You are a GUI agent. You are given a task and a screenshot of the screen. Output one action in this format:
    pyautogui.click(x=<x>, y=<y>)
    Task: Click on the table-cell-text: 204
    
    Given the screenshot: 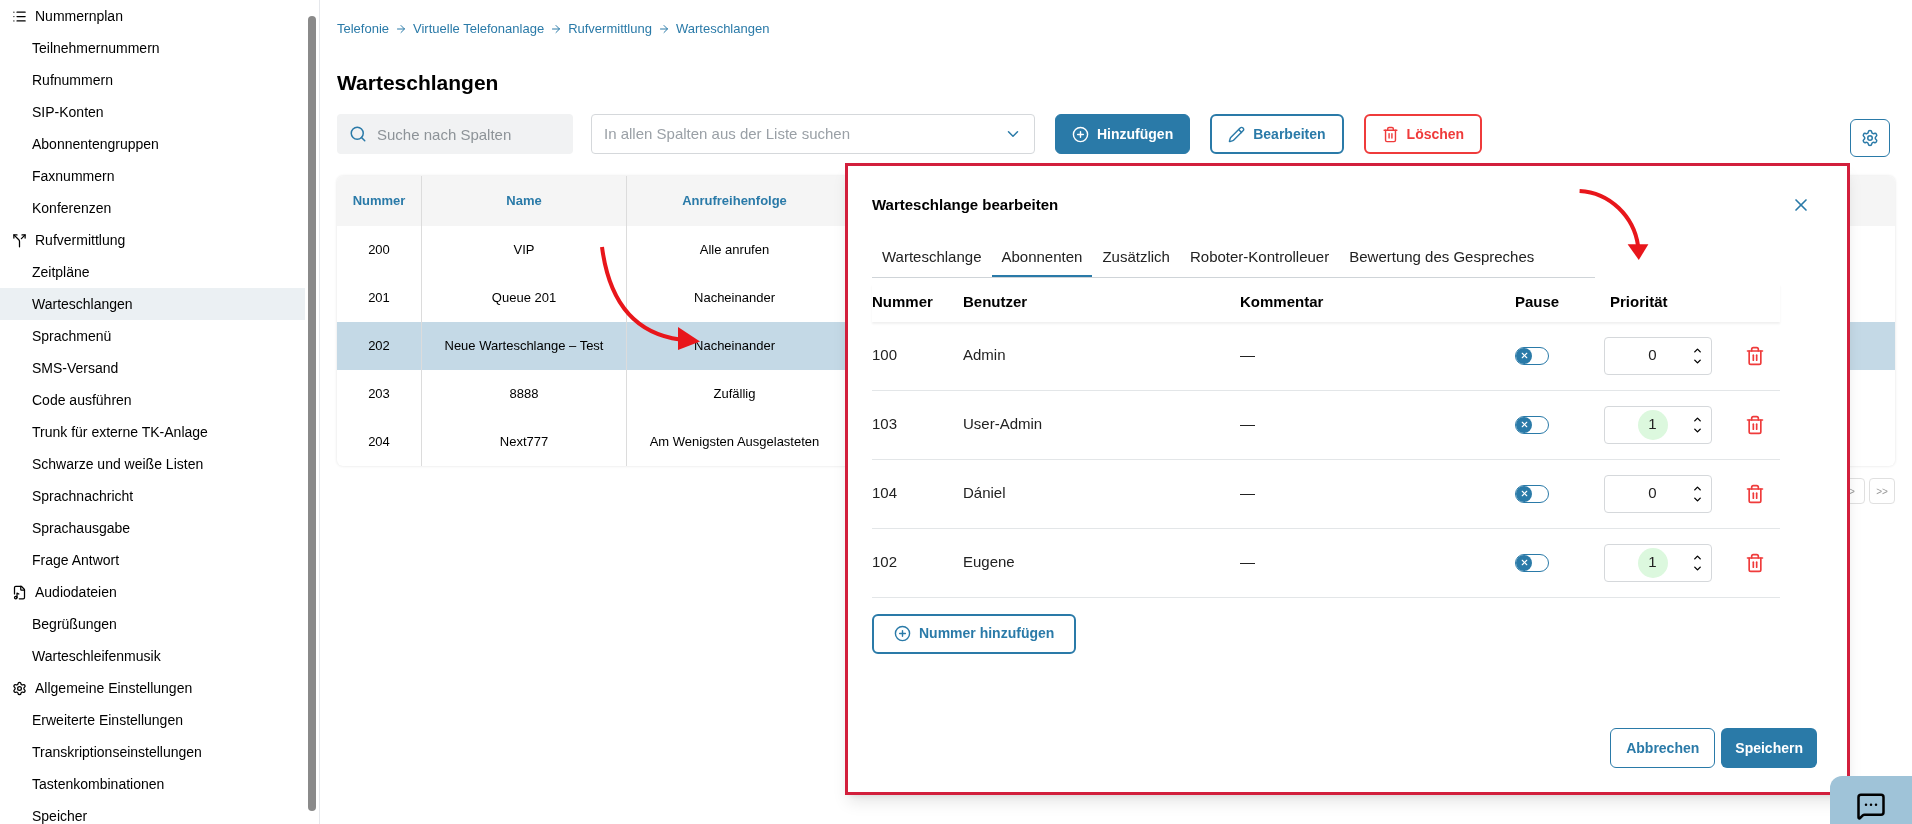 What is the action you would take?
    pyautogui.click(x=379, y=442)
    